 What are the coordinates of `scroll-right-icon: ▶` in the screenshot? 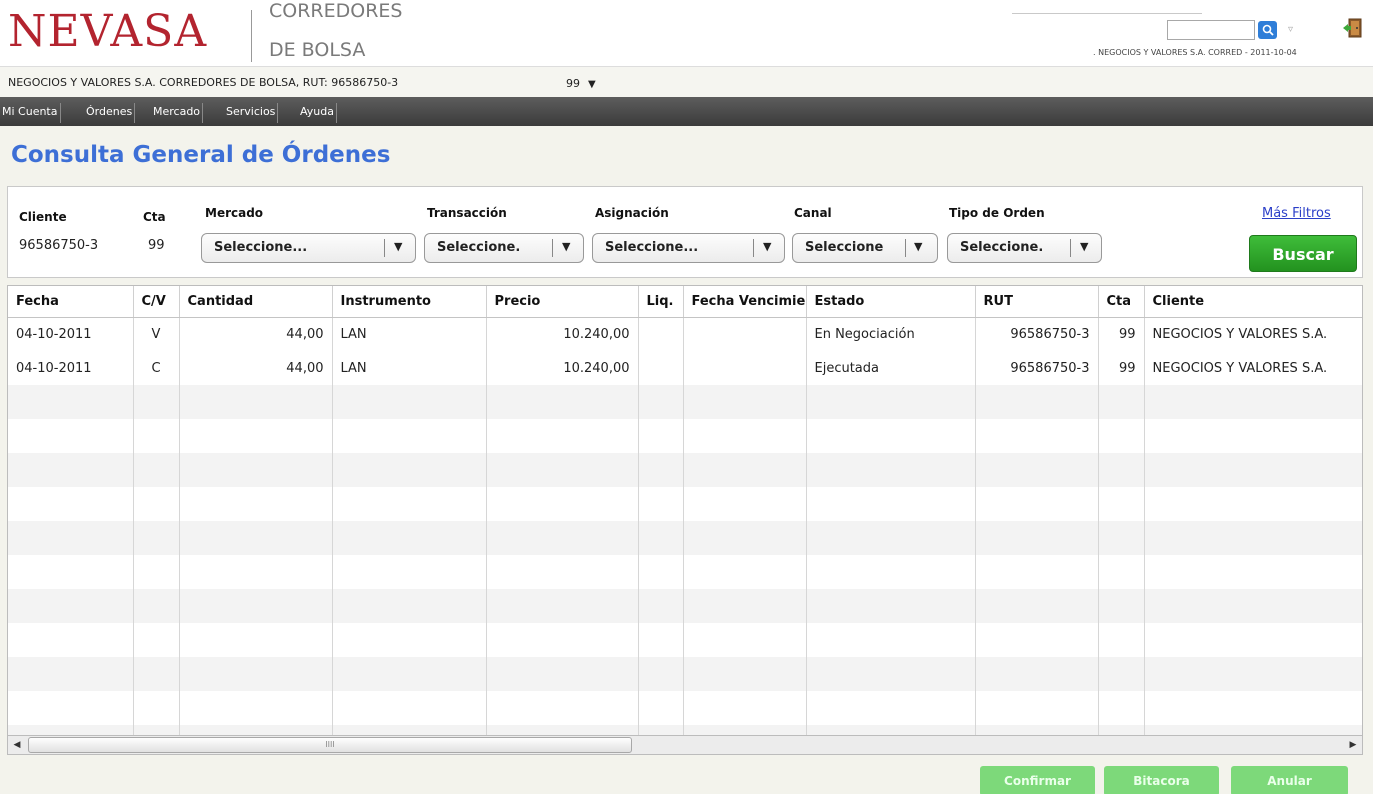 It's located at (1353, 745).